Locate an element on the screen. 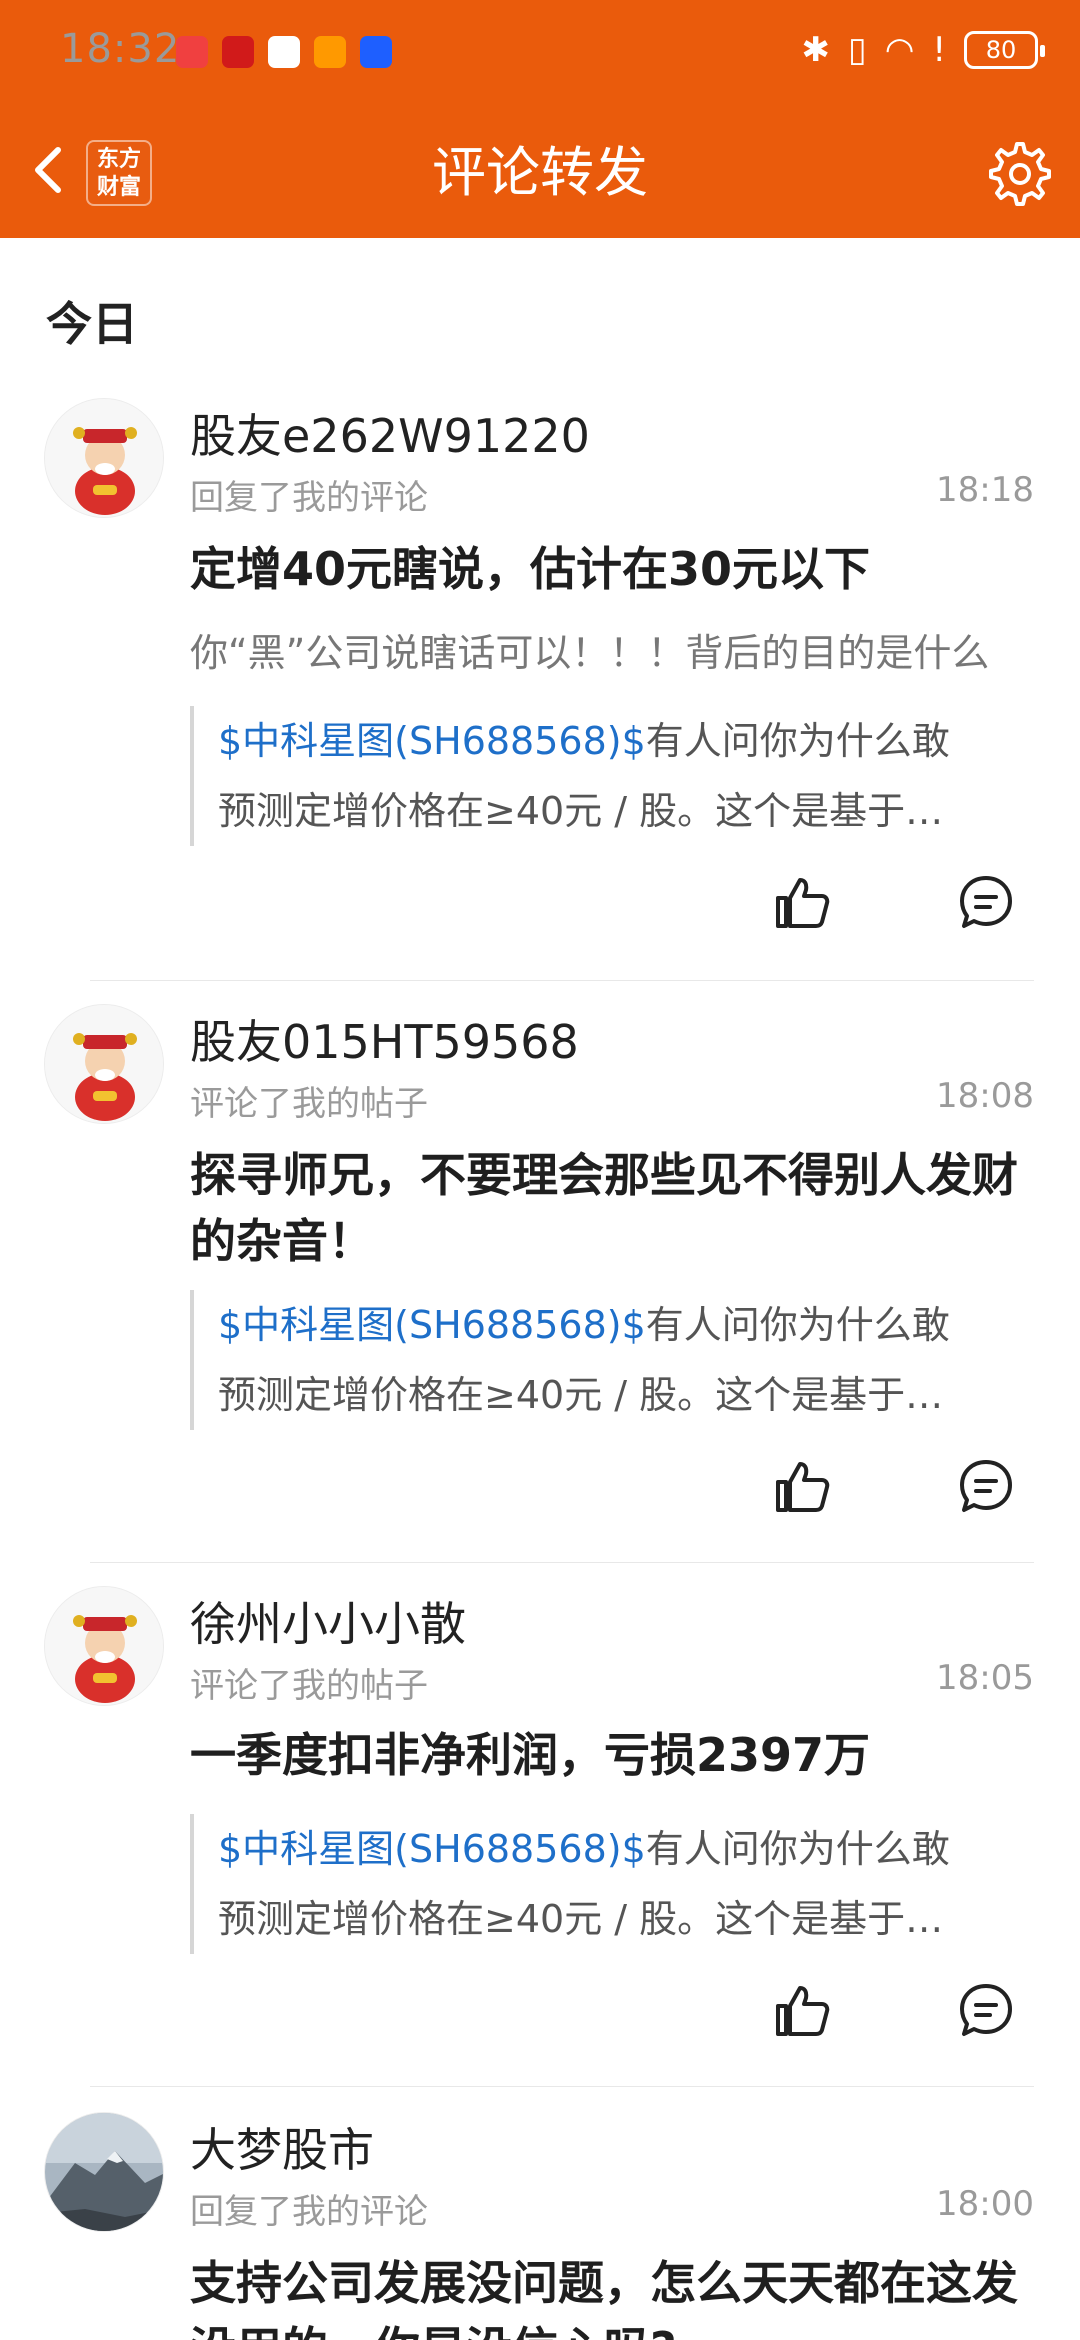 This screenshot has width=1080, height=2340. gear-icon is located at coordinates (1017, 173).